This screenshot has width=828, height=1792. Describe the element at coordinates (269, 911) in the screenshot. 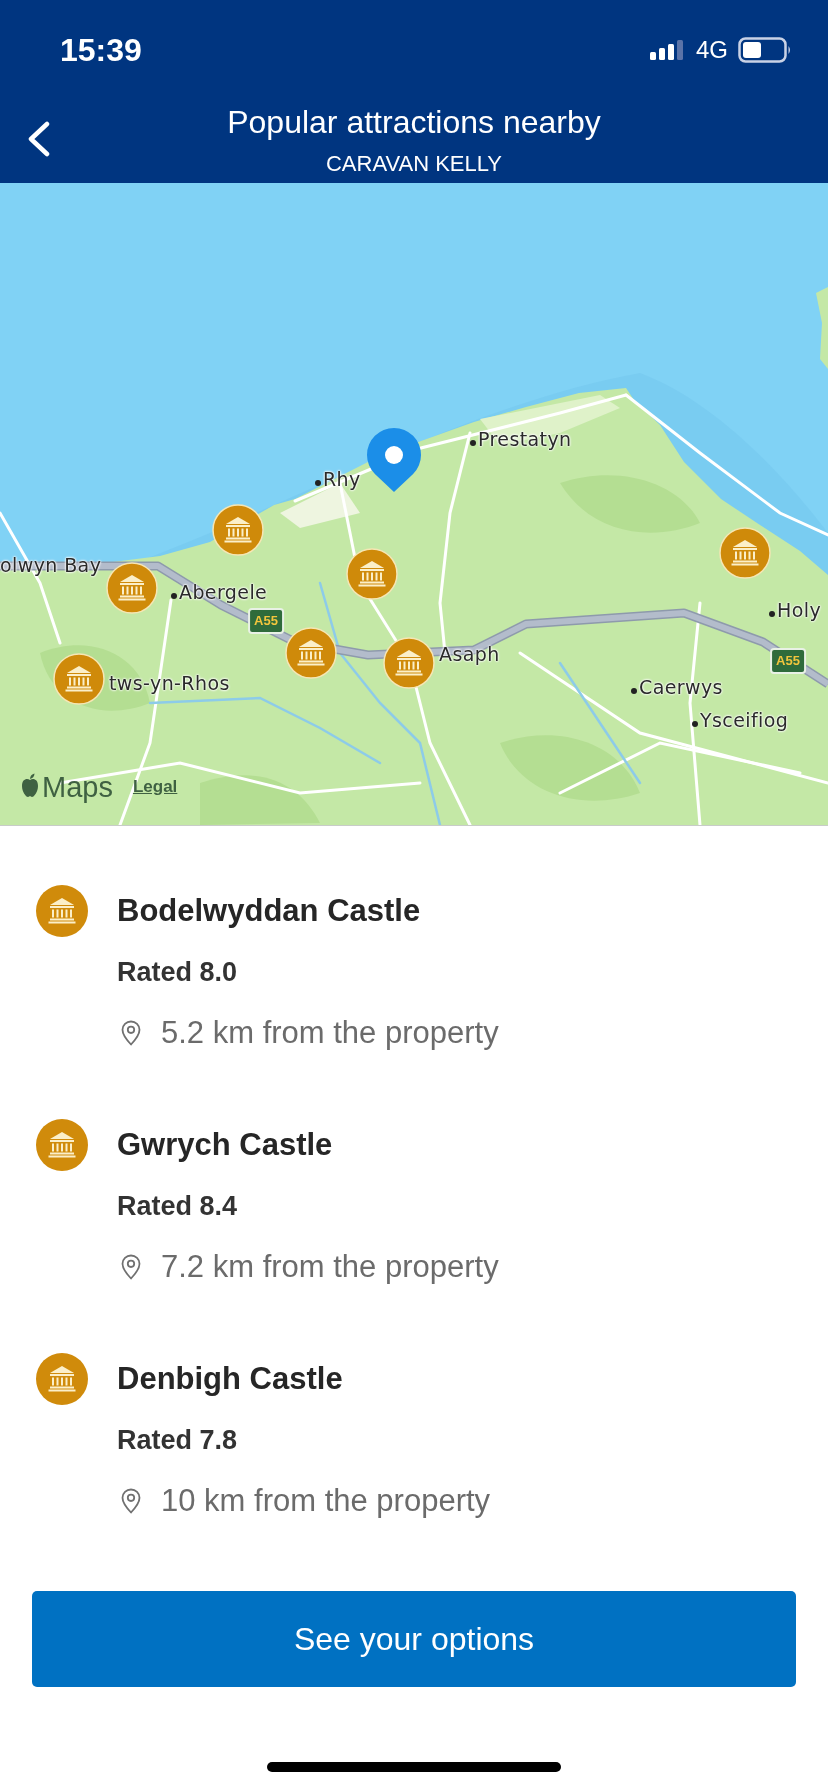

I see `attraction-name: Bodelwyddan Castle` at that location.